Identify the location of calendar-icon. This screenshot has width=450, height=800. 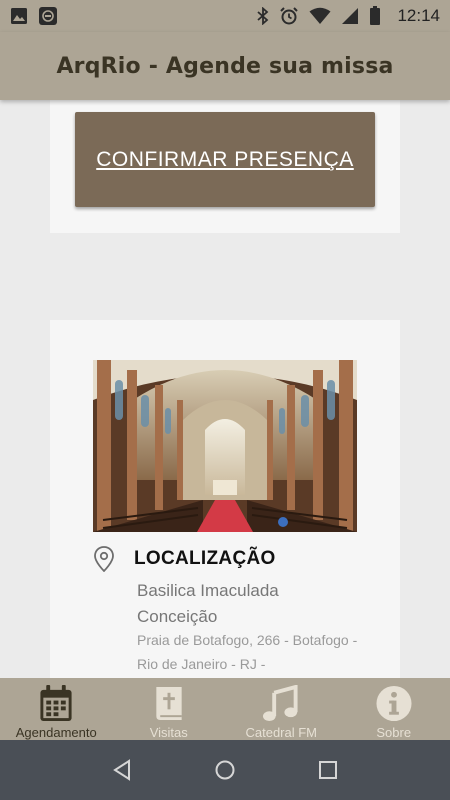
(56, 703).